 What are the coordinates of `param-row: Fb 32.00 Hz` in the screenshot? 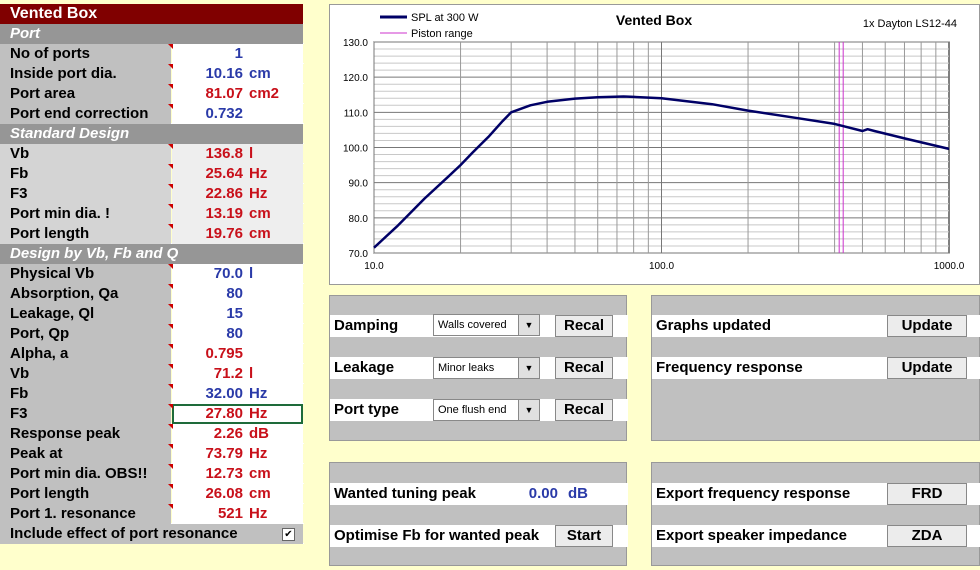 It's located at (152, 394).